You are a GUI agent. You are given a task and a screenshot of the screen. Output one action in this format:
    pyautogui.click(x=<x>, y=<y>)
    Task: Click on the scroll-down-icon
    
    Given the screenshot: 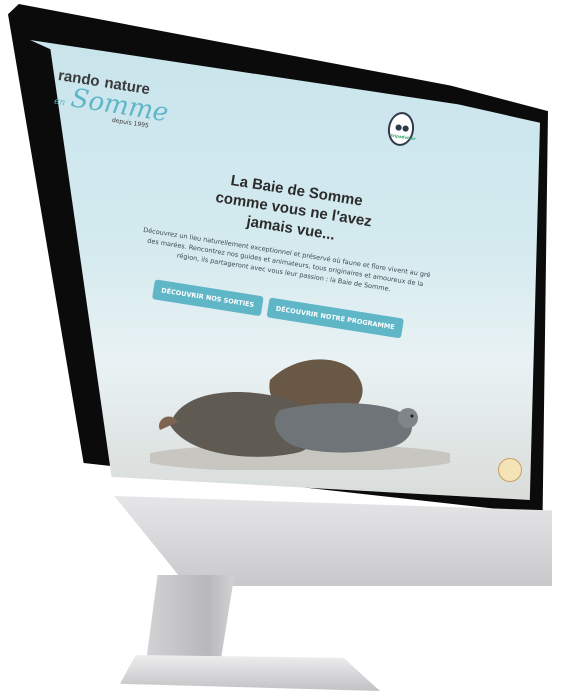 What is the action you would take?
    pyautogui.click(x=510, y=470)
    